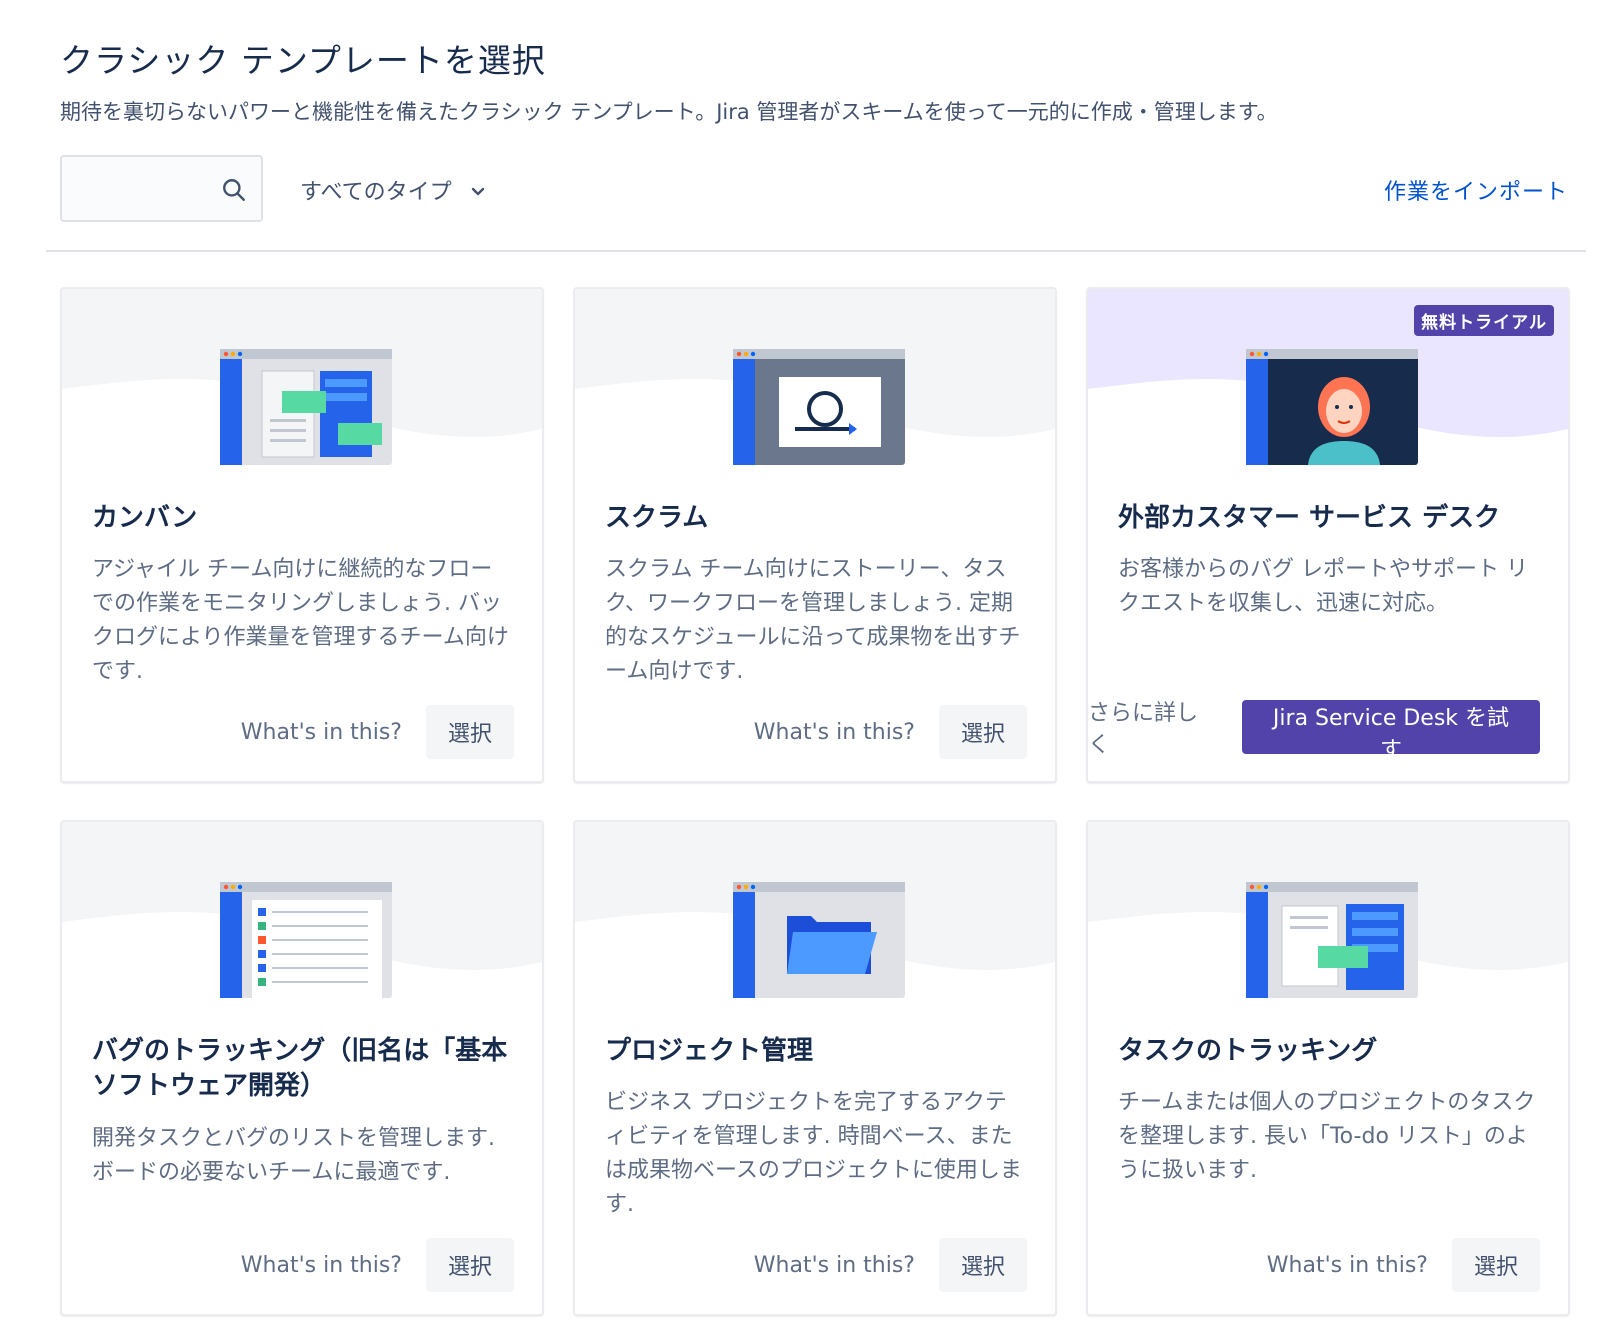  What do you see at coordinates (1484, 320) in the screenshot?
I see `free-trial-badge: 無料トライアル` at bounding box center [1484, 320].